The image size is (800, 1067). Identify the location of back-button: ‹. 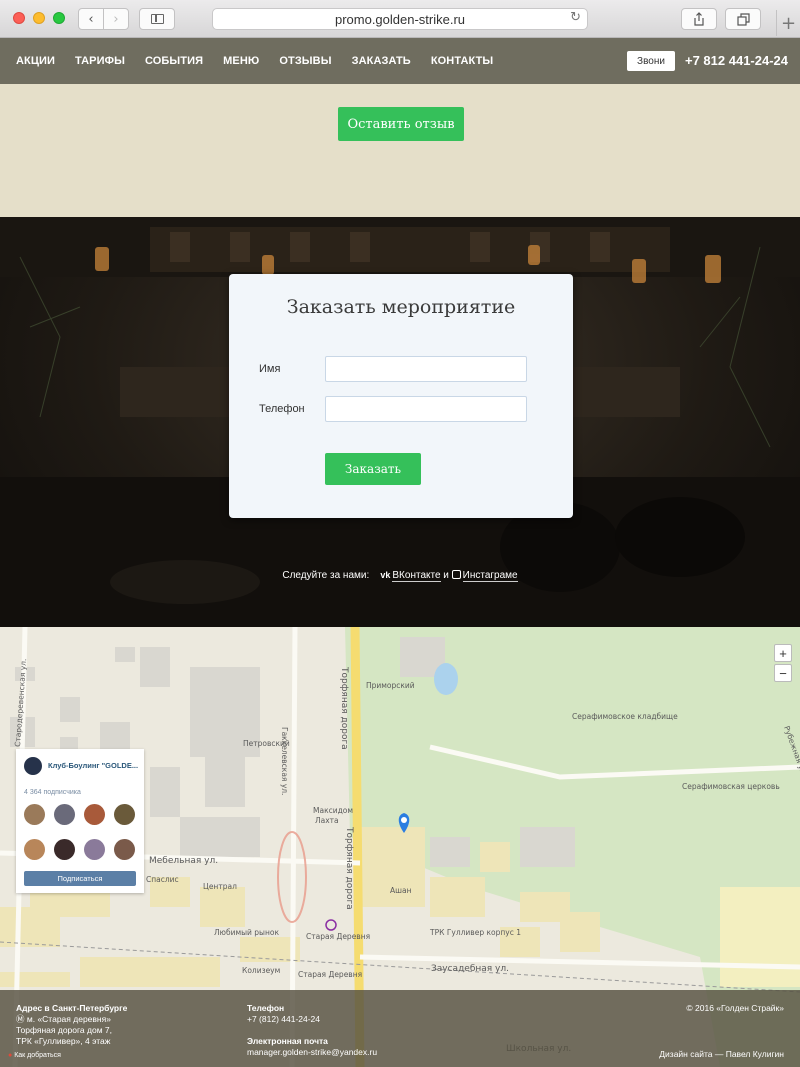
(91, 19).